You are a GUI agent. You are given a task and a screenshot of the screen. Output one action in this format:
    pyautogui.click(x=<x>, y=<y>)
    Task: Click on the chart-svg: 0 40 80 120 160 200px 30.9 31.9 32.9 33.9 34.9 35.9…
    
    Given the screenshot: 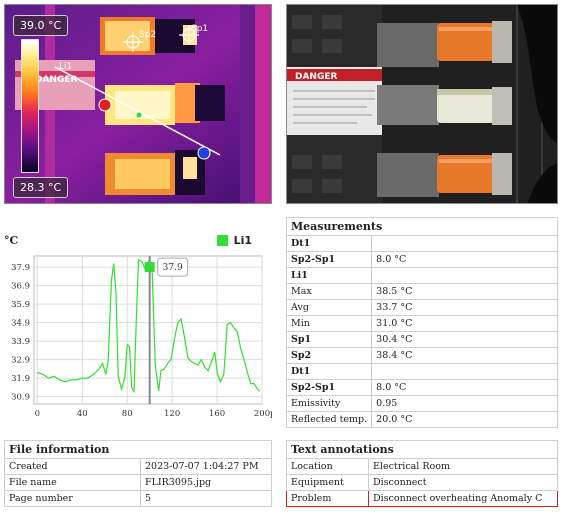 What is the action you would take?
    pyautogui.click(x=141, y=337)
    